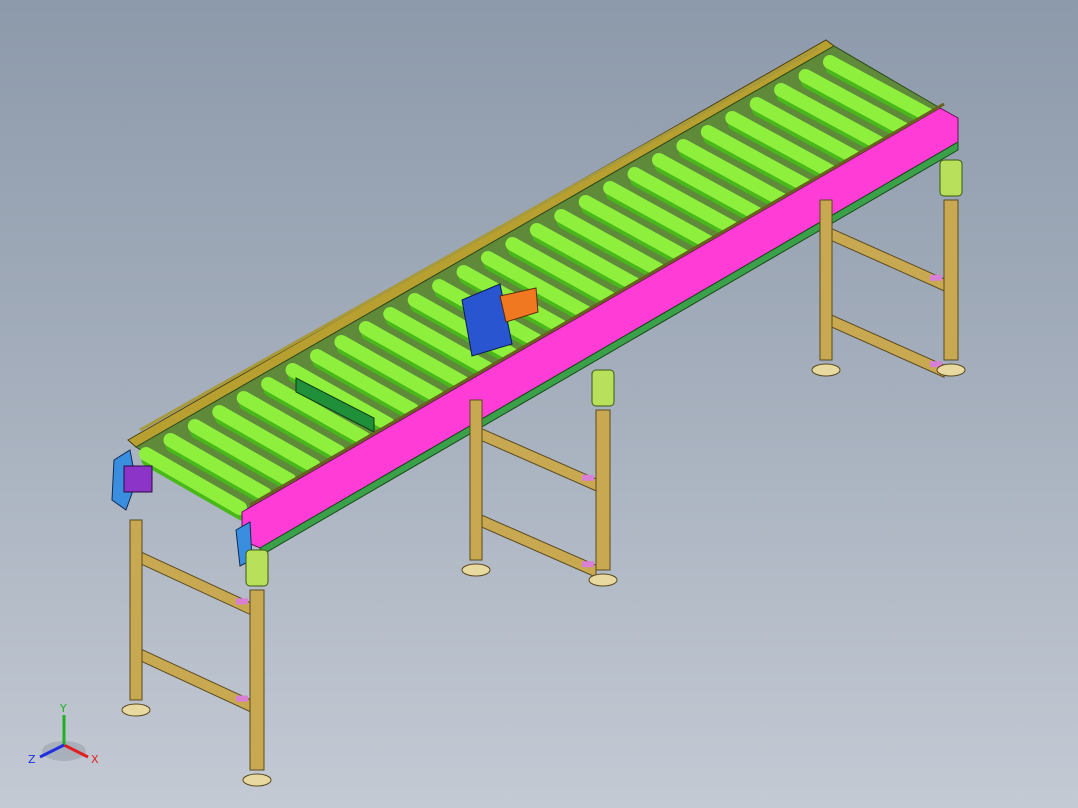  I want to click on view-triad: X Y Z, so click(63, 734).